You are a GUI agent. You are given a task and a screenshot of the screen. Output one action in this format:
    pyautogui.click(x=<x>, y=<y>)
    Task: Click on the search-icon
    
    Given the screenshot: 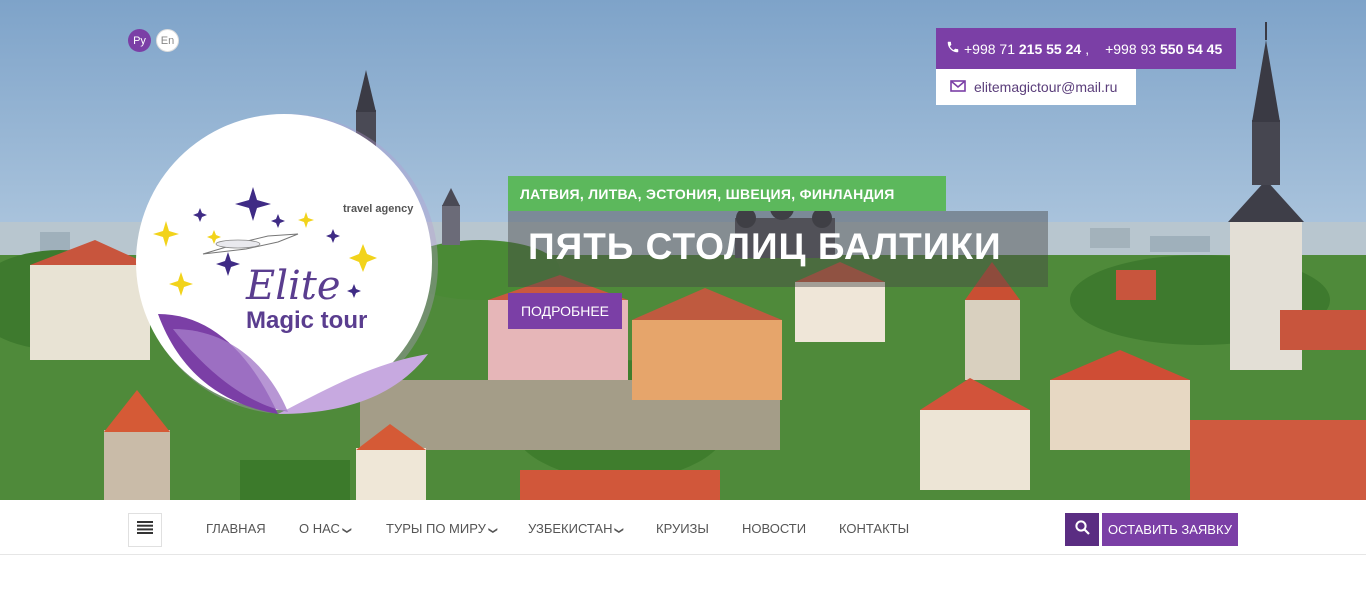 What is the action you would take?
    pyautogui.click(x=1082, y=529)
    